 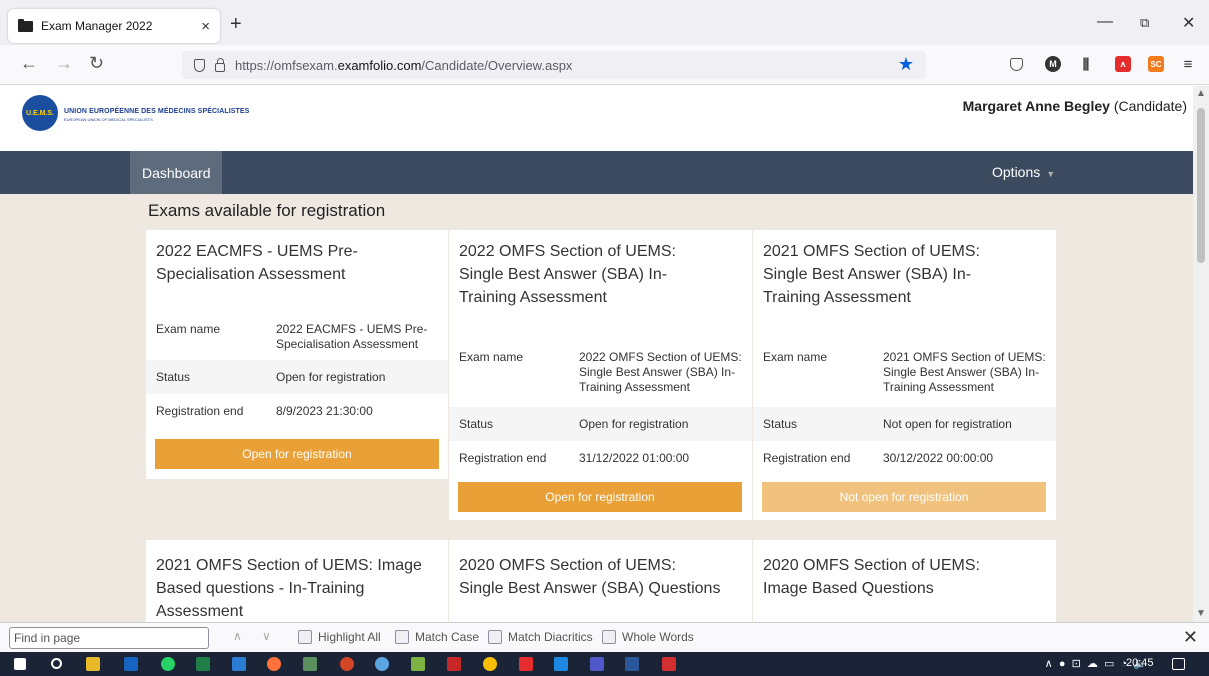 What do you see at coordinates (648, 637) in the screenshot?
I see `whole-words-checkbox: Whole Words` at bounding box center [648, 637].